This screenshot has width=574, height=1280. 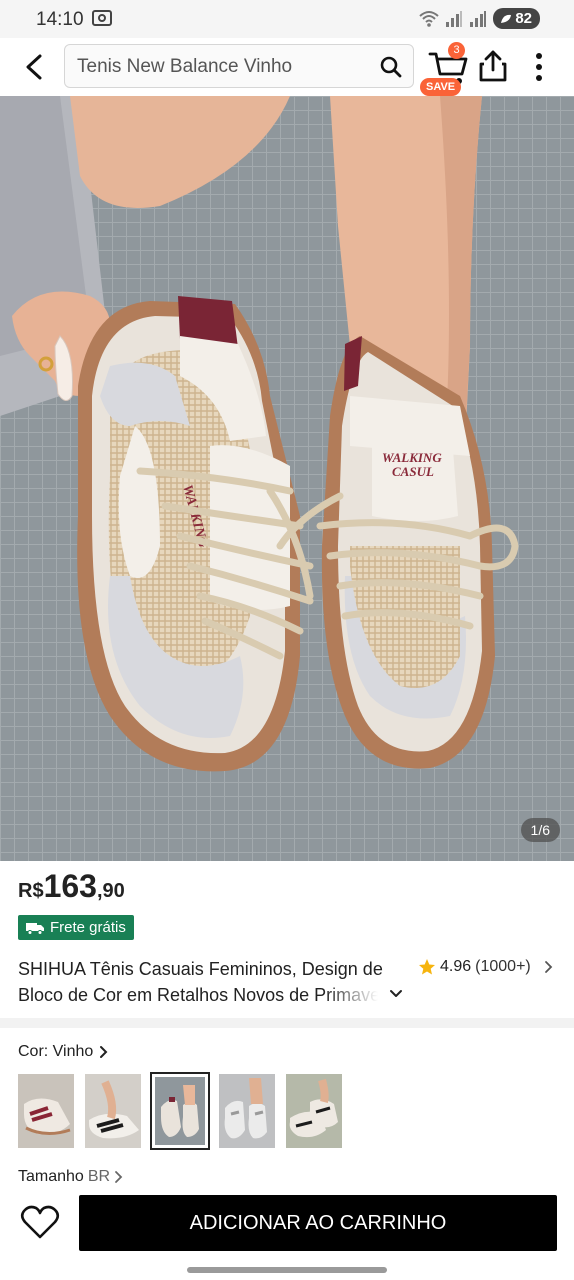 I want to click on price-main: 163, so click(x=70, y=886).